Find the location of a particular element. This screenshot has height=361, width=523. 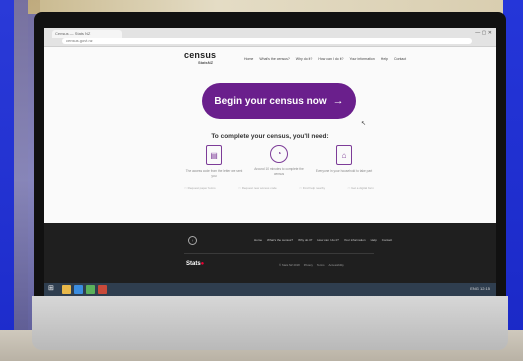

link-new-access-code: Request new access code is located at coordinates (257, 188).